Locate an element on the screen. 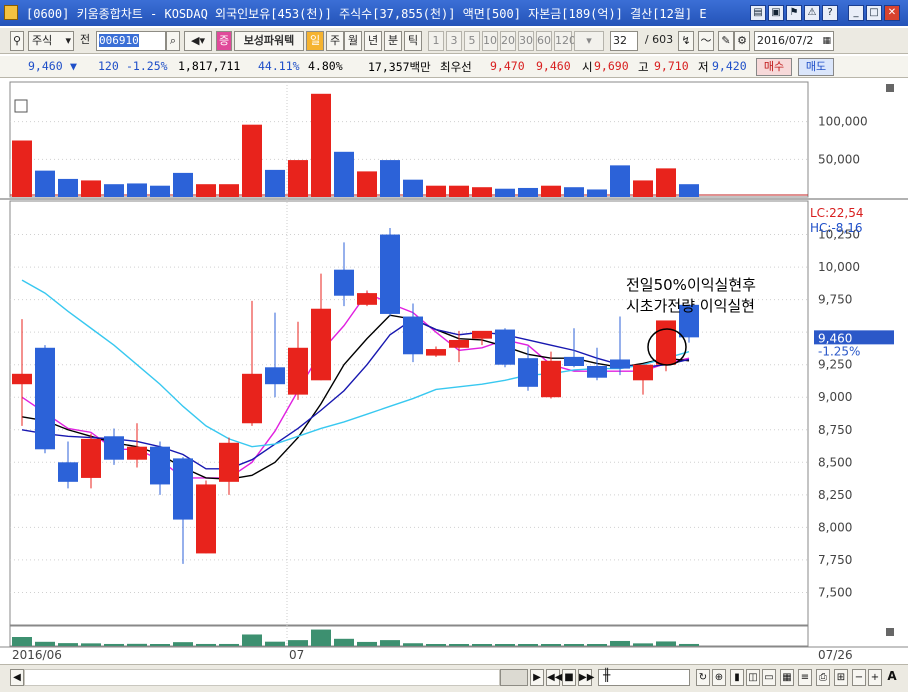  price-tick-label: 8,750 is located at coordinates (835, 430).